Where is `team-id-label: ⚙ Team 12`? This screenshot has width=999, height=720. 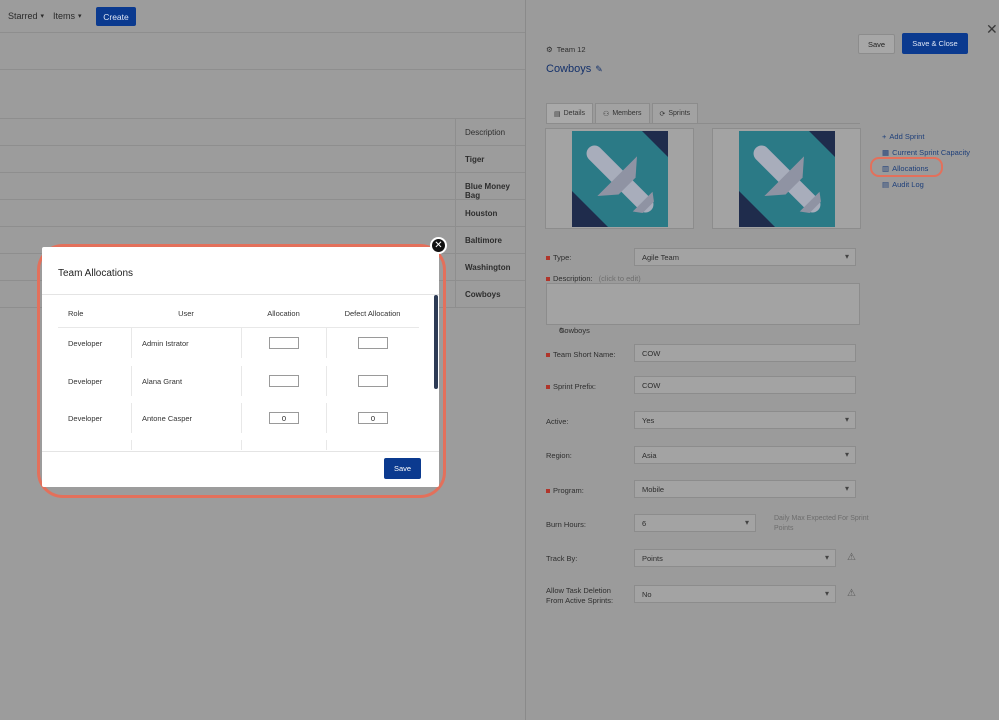 team-id-label: ⚙ Team 12 is located at coordinates (566, 49).